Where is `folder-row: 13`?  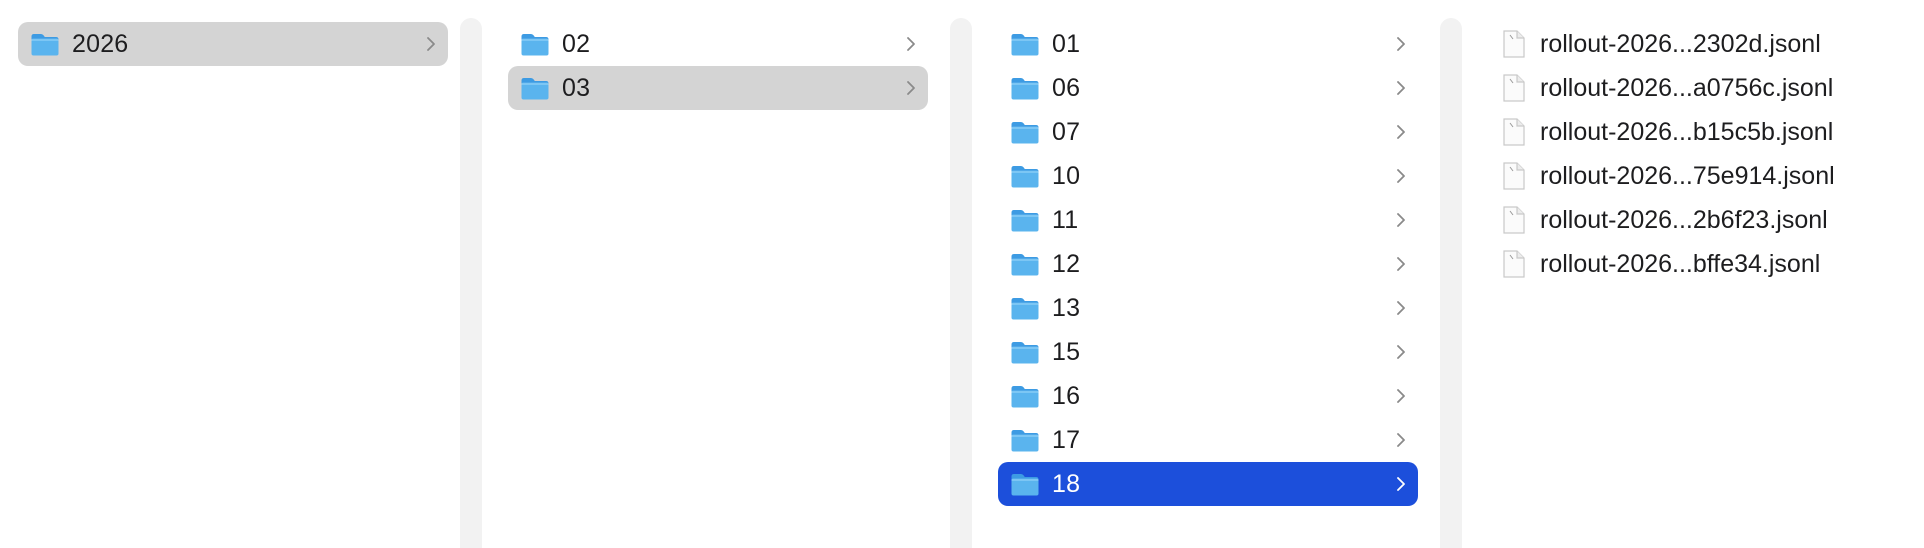
folder-row: 13 is located at coordinates (1208, 308).